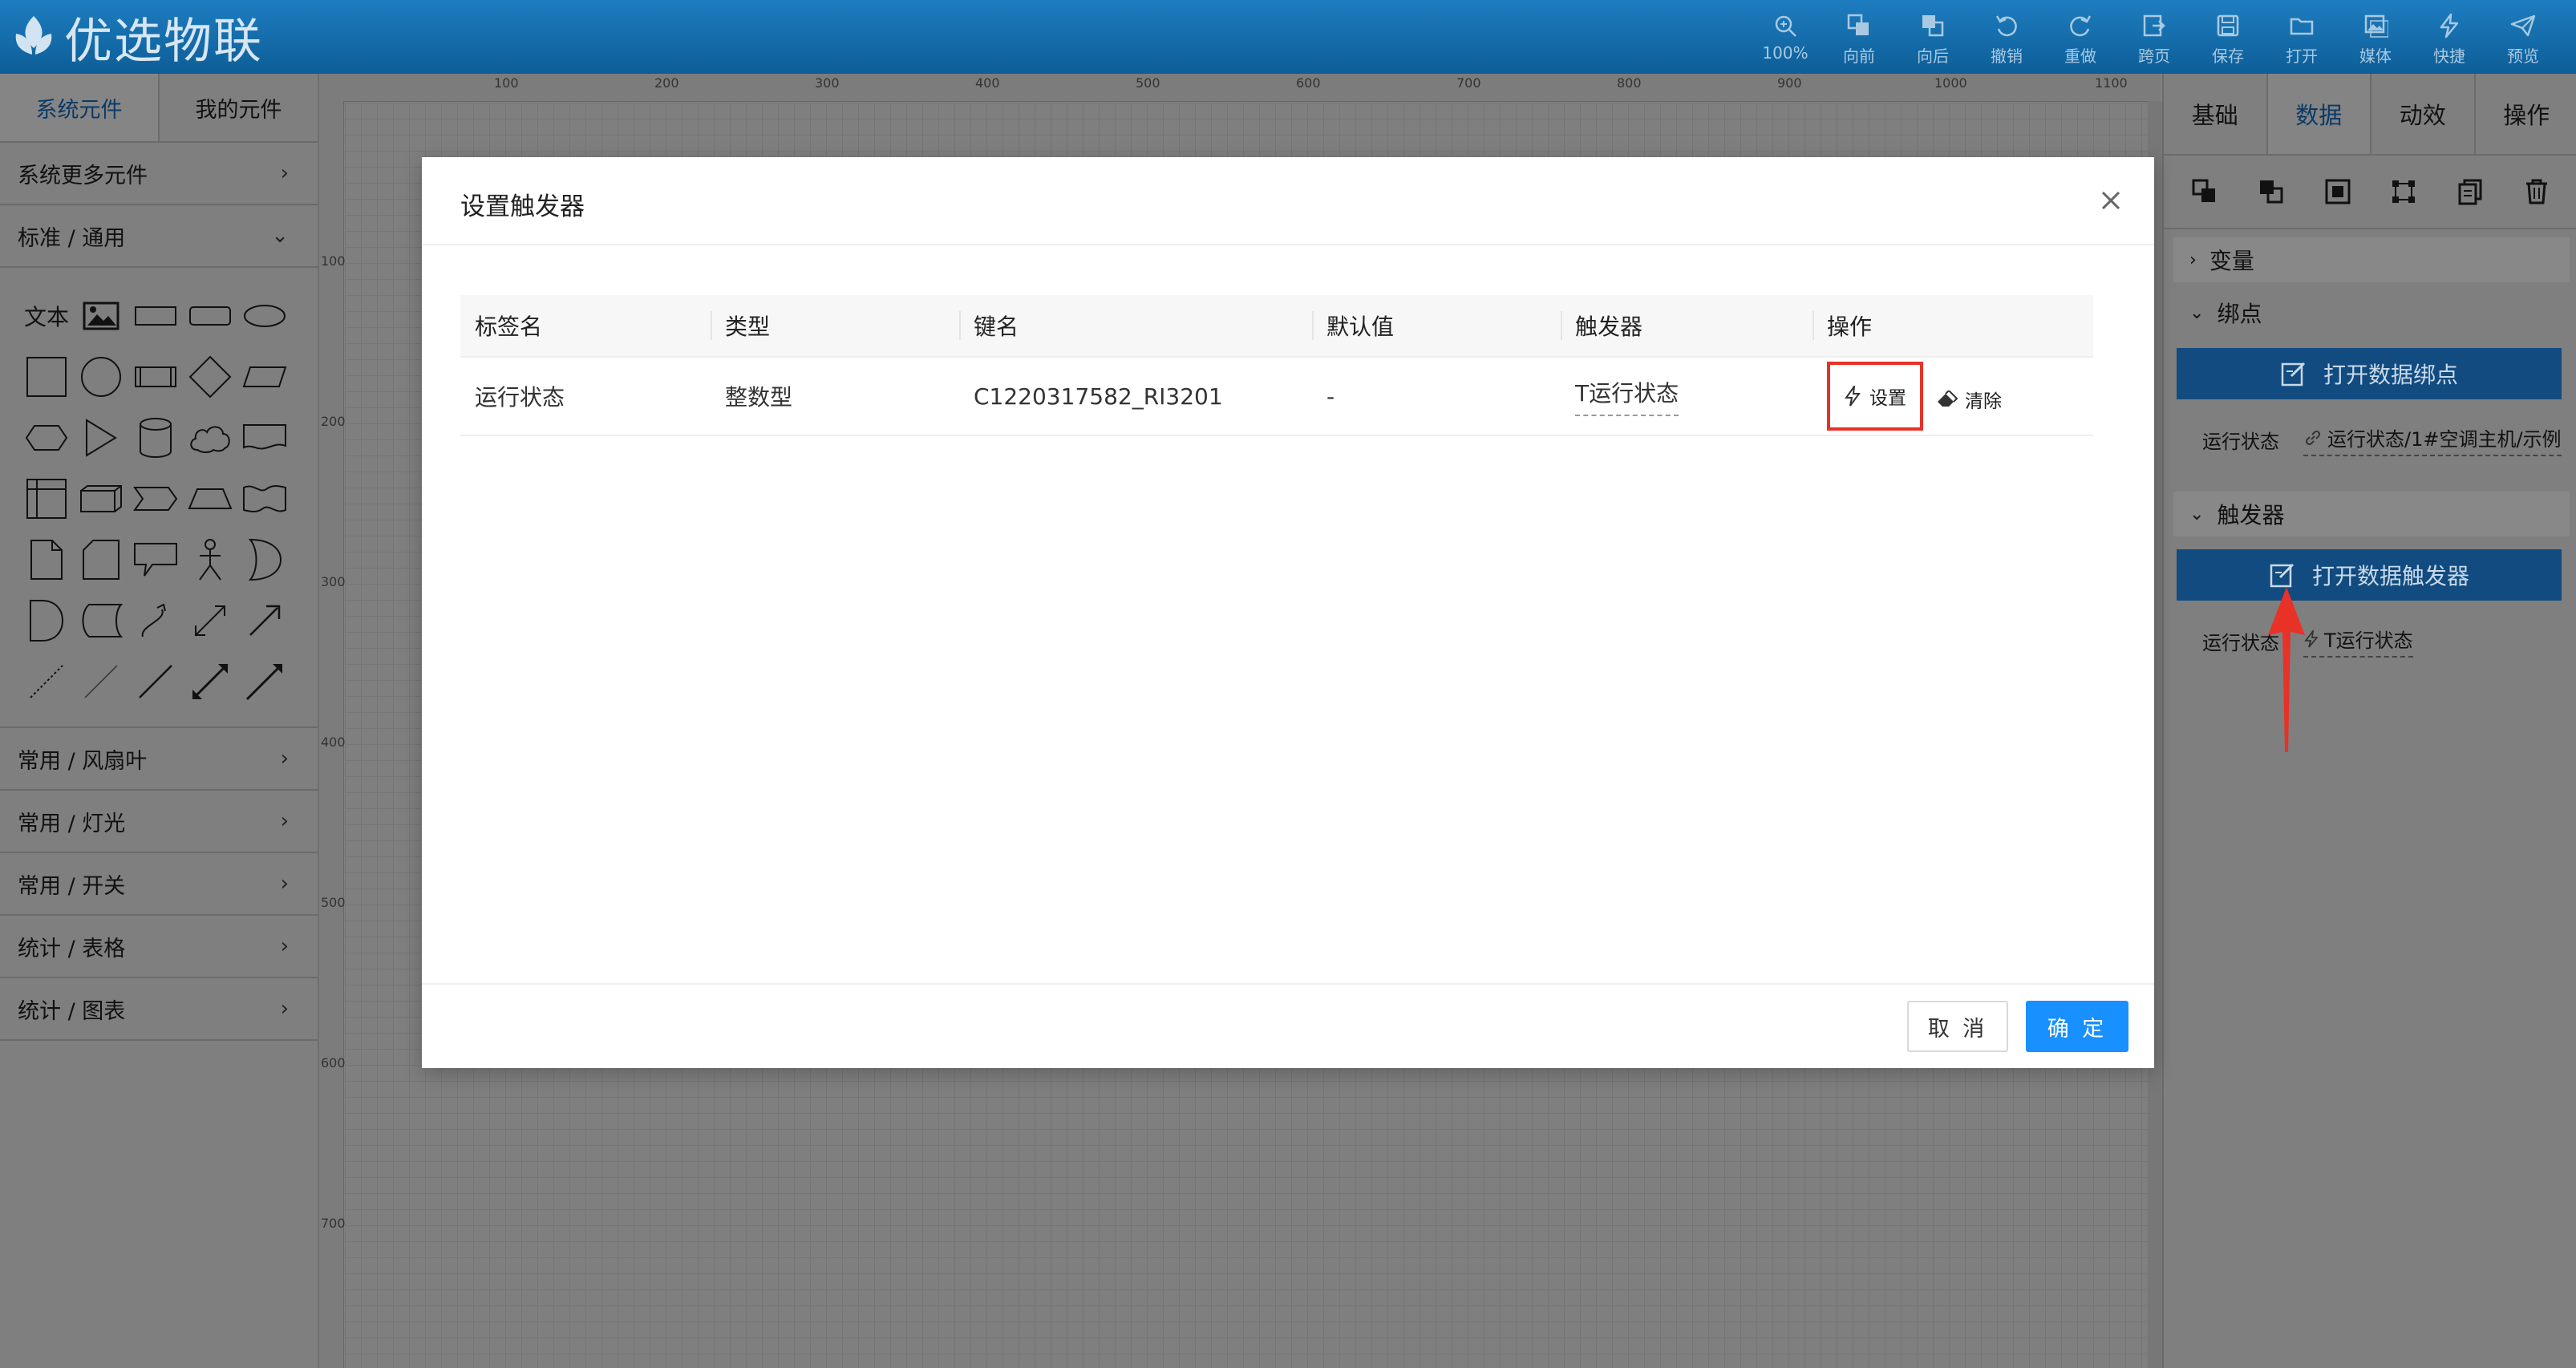  What do you see at coordinates (2432, 439) in the screenshot?
I see `binding-value: 运行状态/1#空调主机/示例` at bounding box center [2432, 439].